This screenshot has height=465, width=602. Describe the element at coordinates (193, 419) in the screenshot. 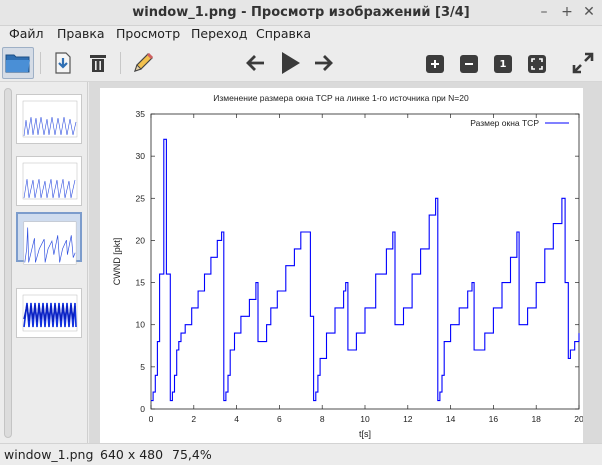

I see `x-tick-label: 2` at that location.